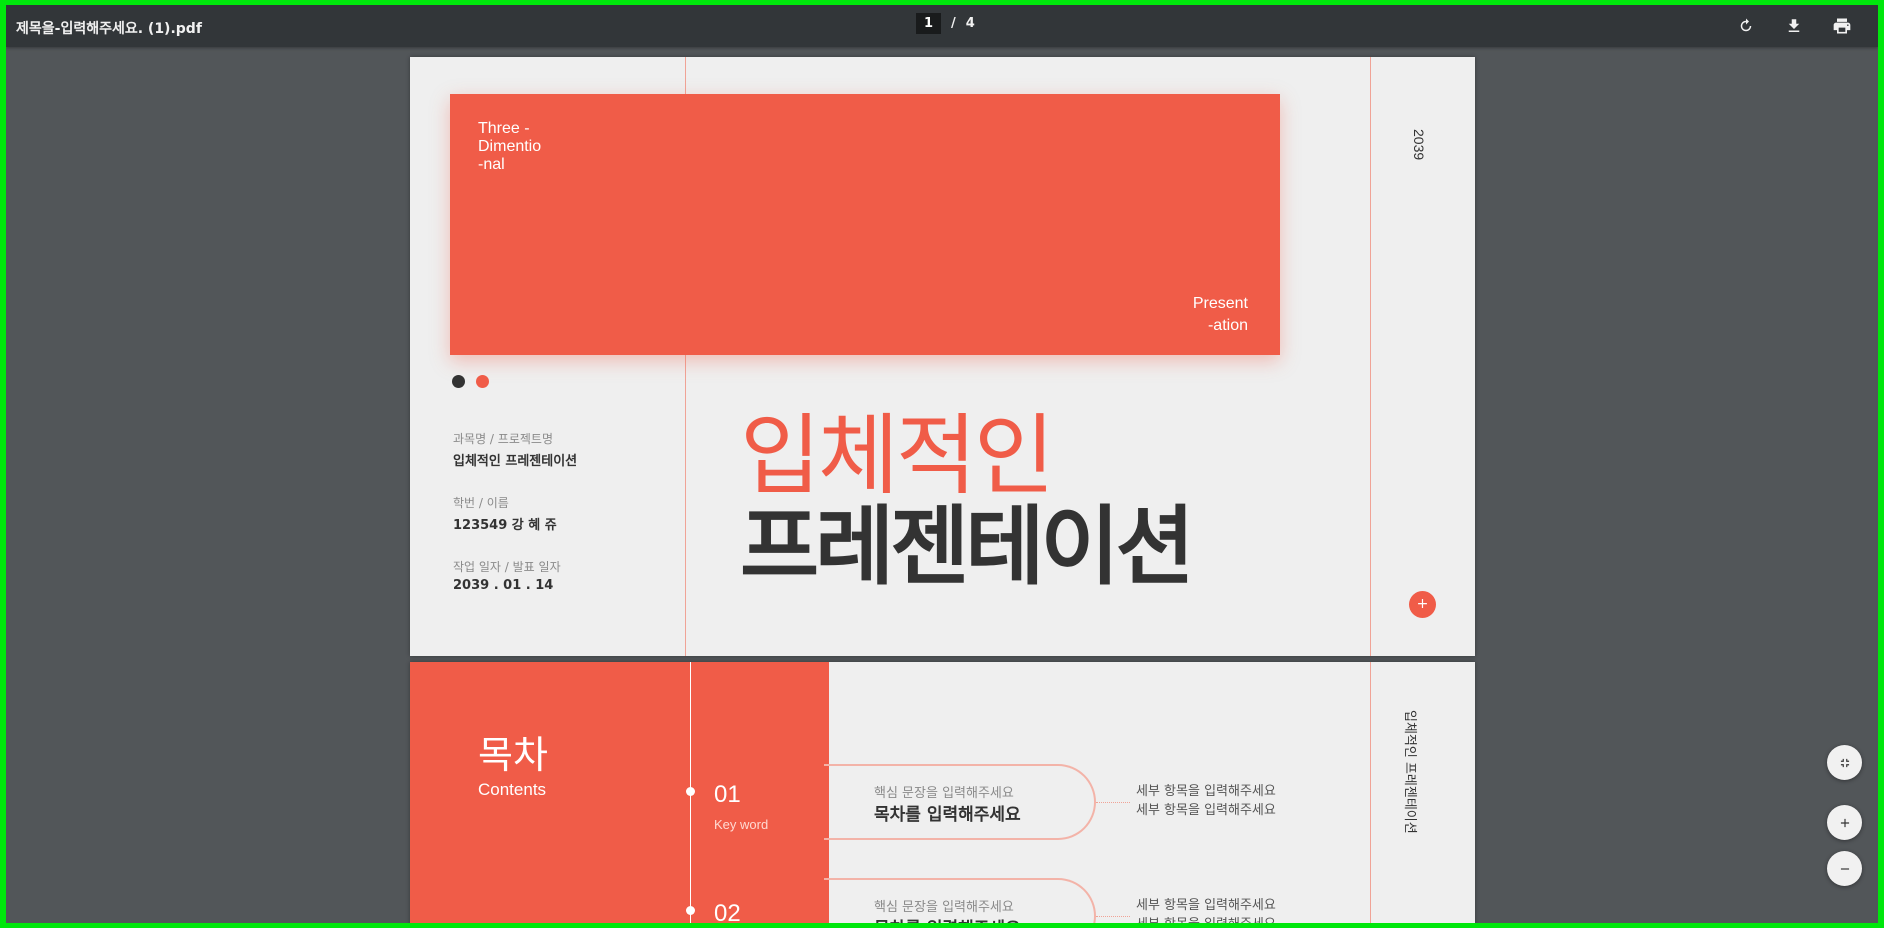 The width and height of the screenshot is (1884, 928). Describe the element at coordinates (945, 23) in the screenshot. I see `page-selector: / 4` at that location.